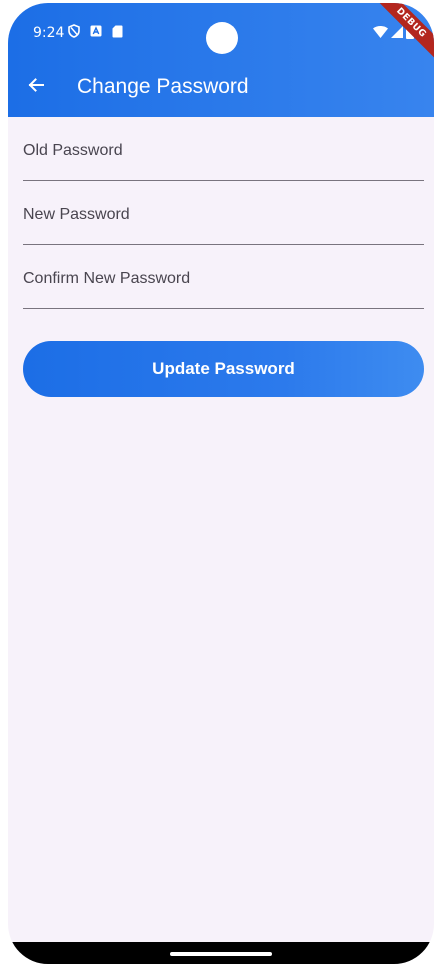 The image size is (434, 964). Describe the element at coordinates (397, 32) in the screenshot. I see `signal-icon` at that location.